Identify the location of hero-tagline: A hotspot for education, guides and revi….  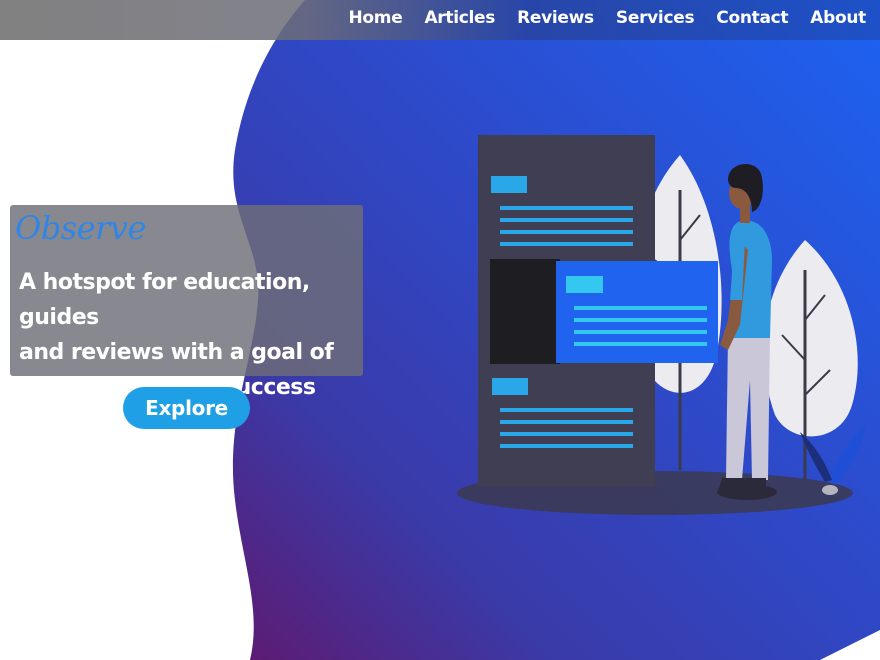
(189, 335).